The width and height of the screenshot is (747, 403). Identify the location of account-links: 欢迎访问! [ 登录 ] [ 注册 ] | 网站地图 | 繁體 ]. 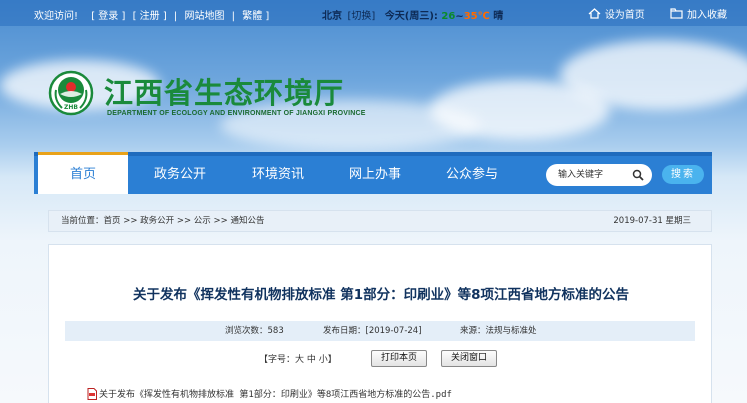
(153, 14).